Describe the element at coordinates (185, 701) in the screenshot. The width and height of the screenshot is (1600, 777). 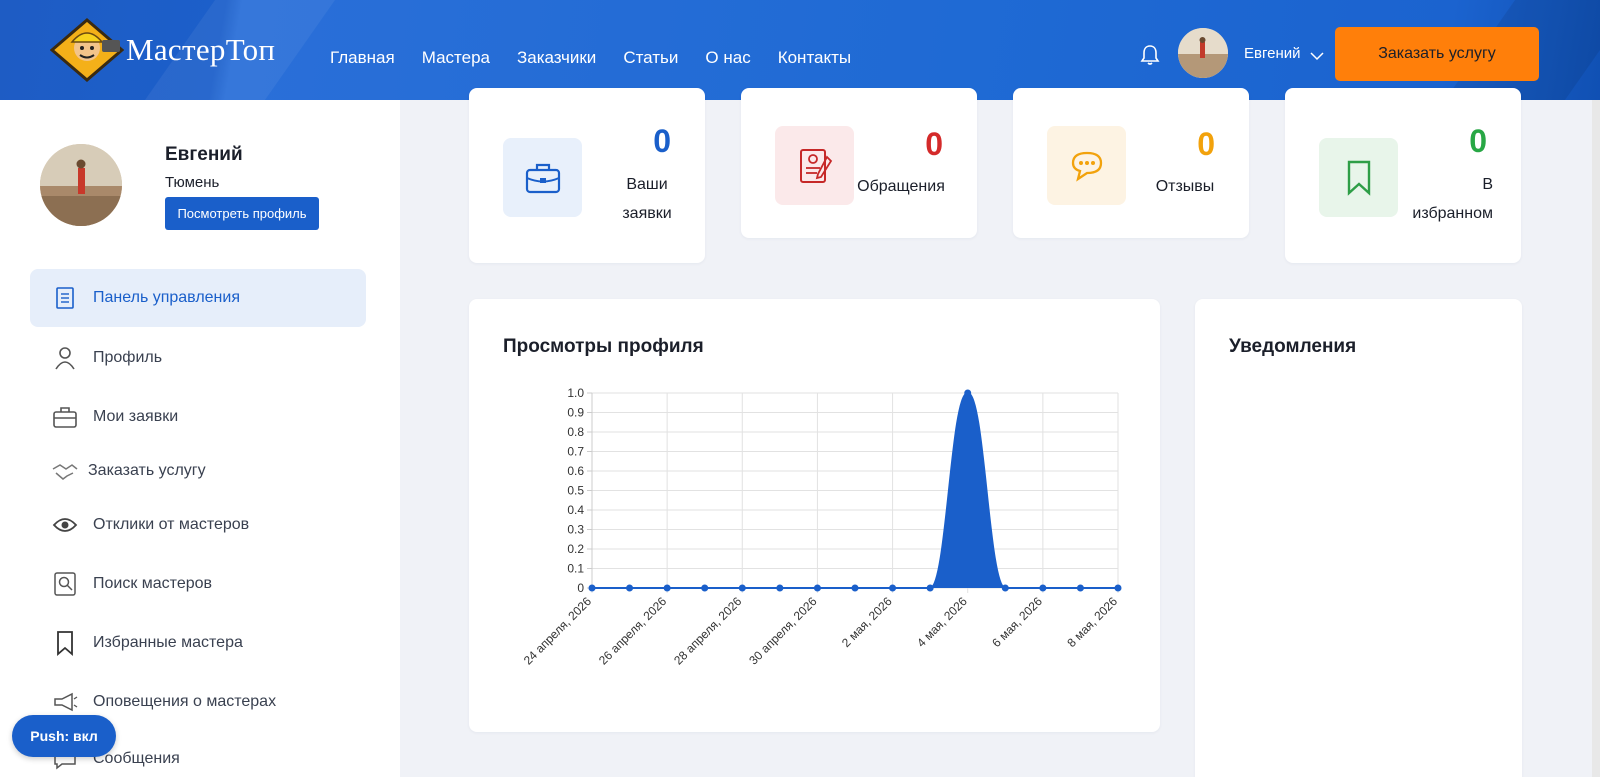
I see `sidebar-item-label: Оповещения о мастерах` at that location.